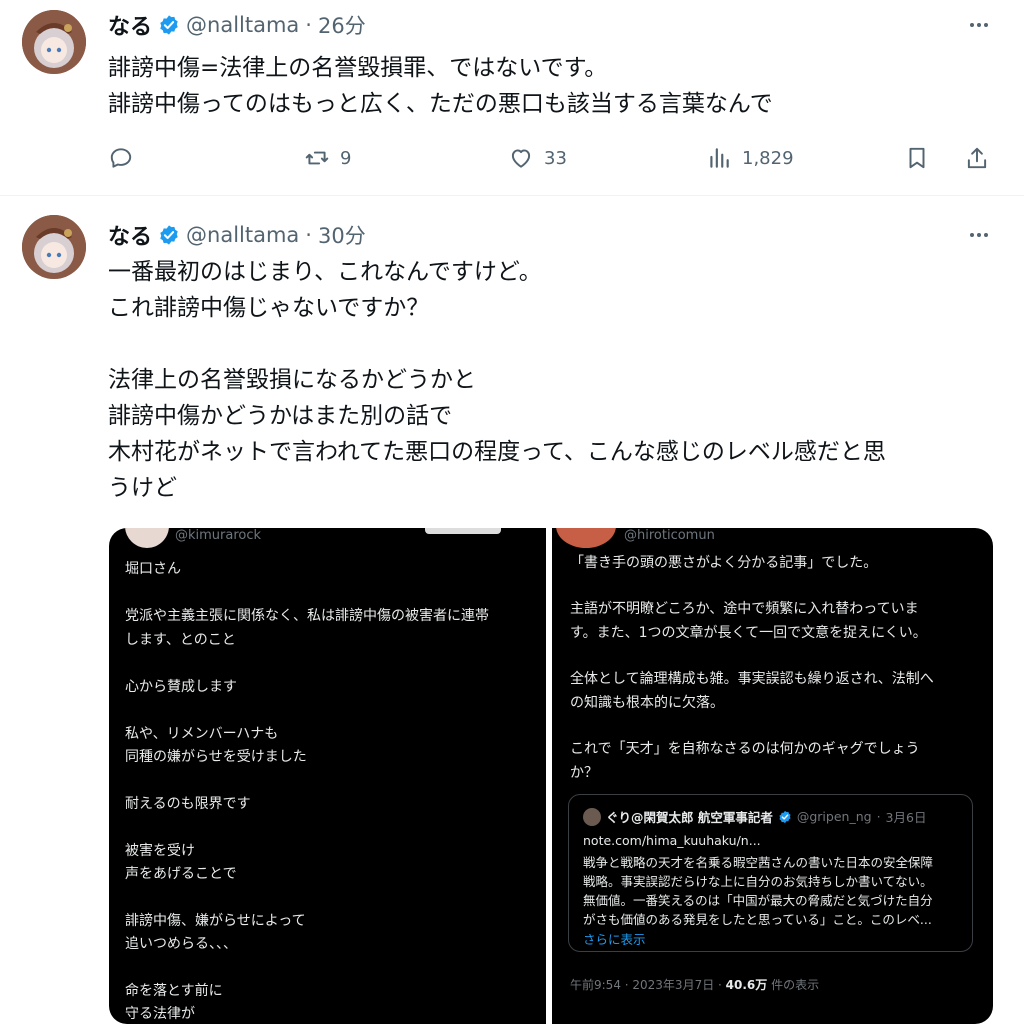  I want to click on embedded-text-line: これで「天才」を自称なさるのは何かのギャグでしょう, so click(745, 749).